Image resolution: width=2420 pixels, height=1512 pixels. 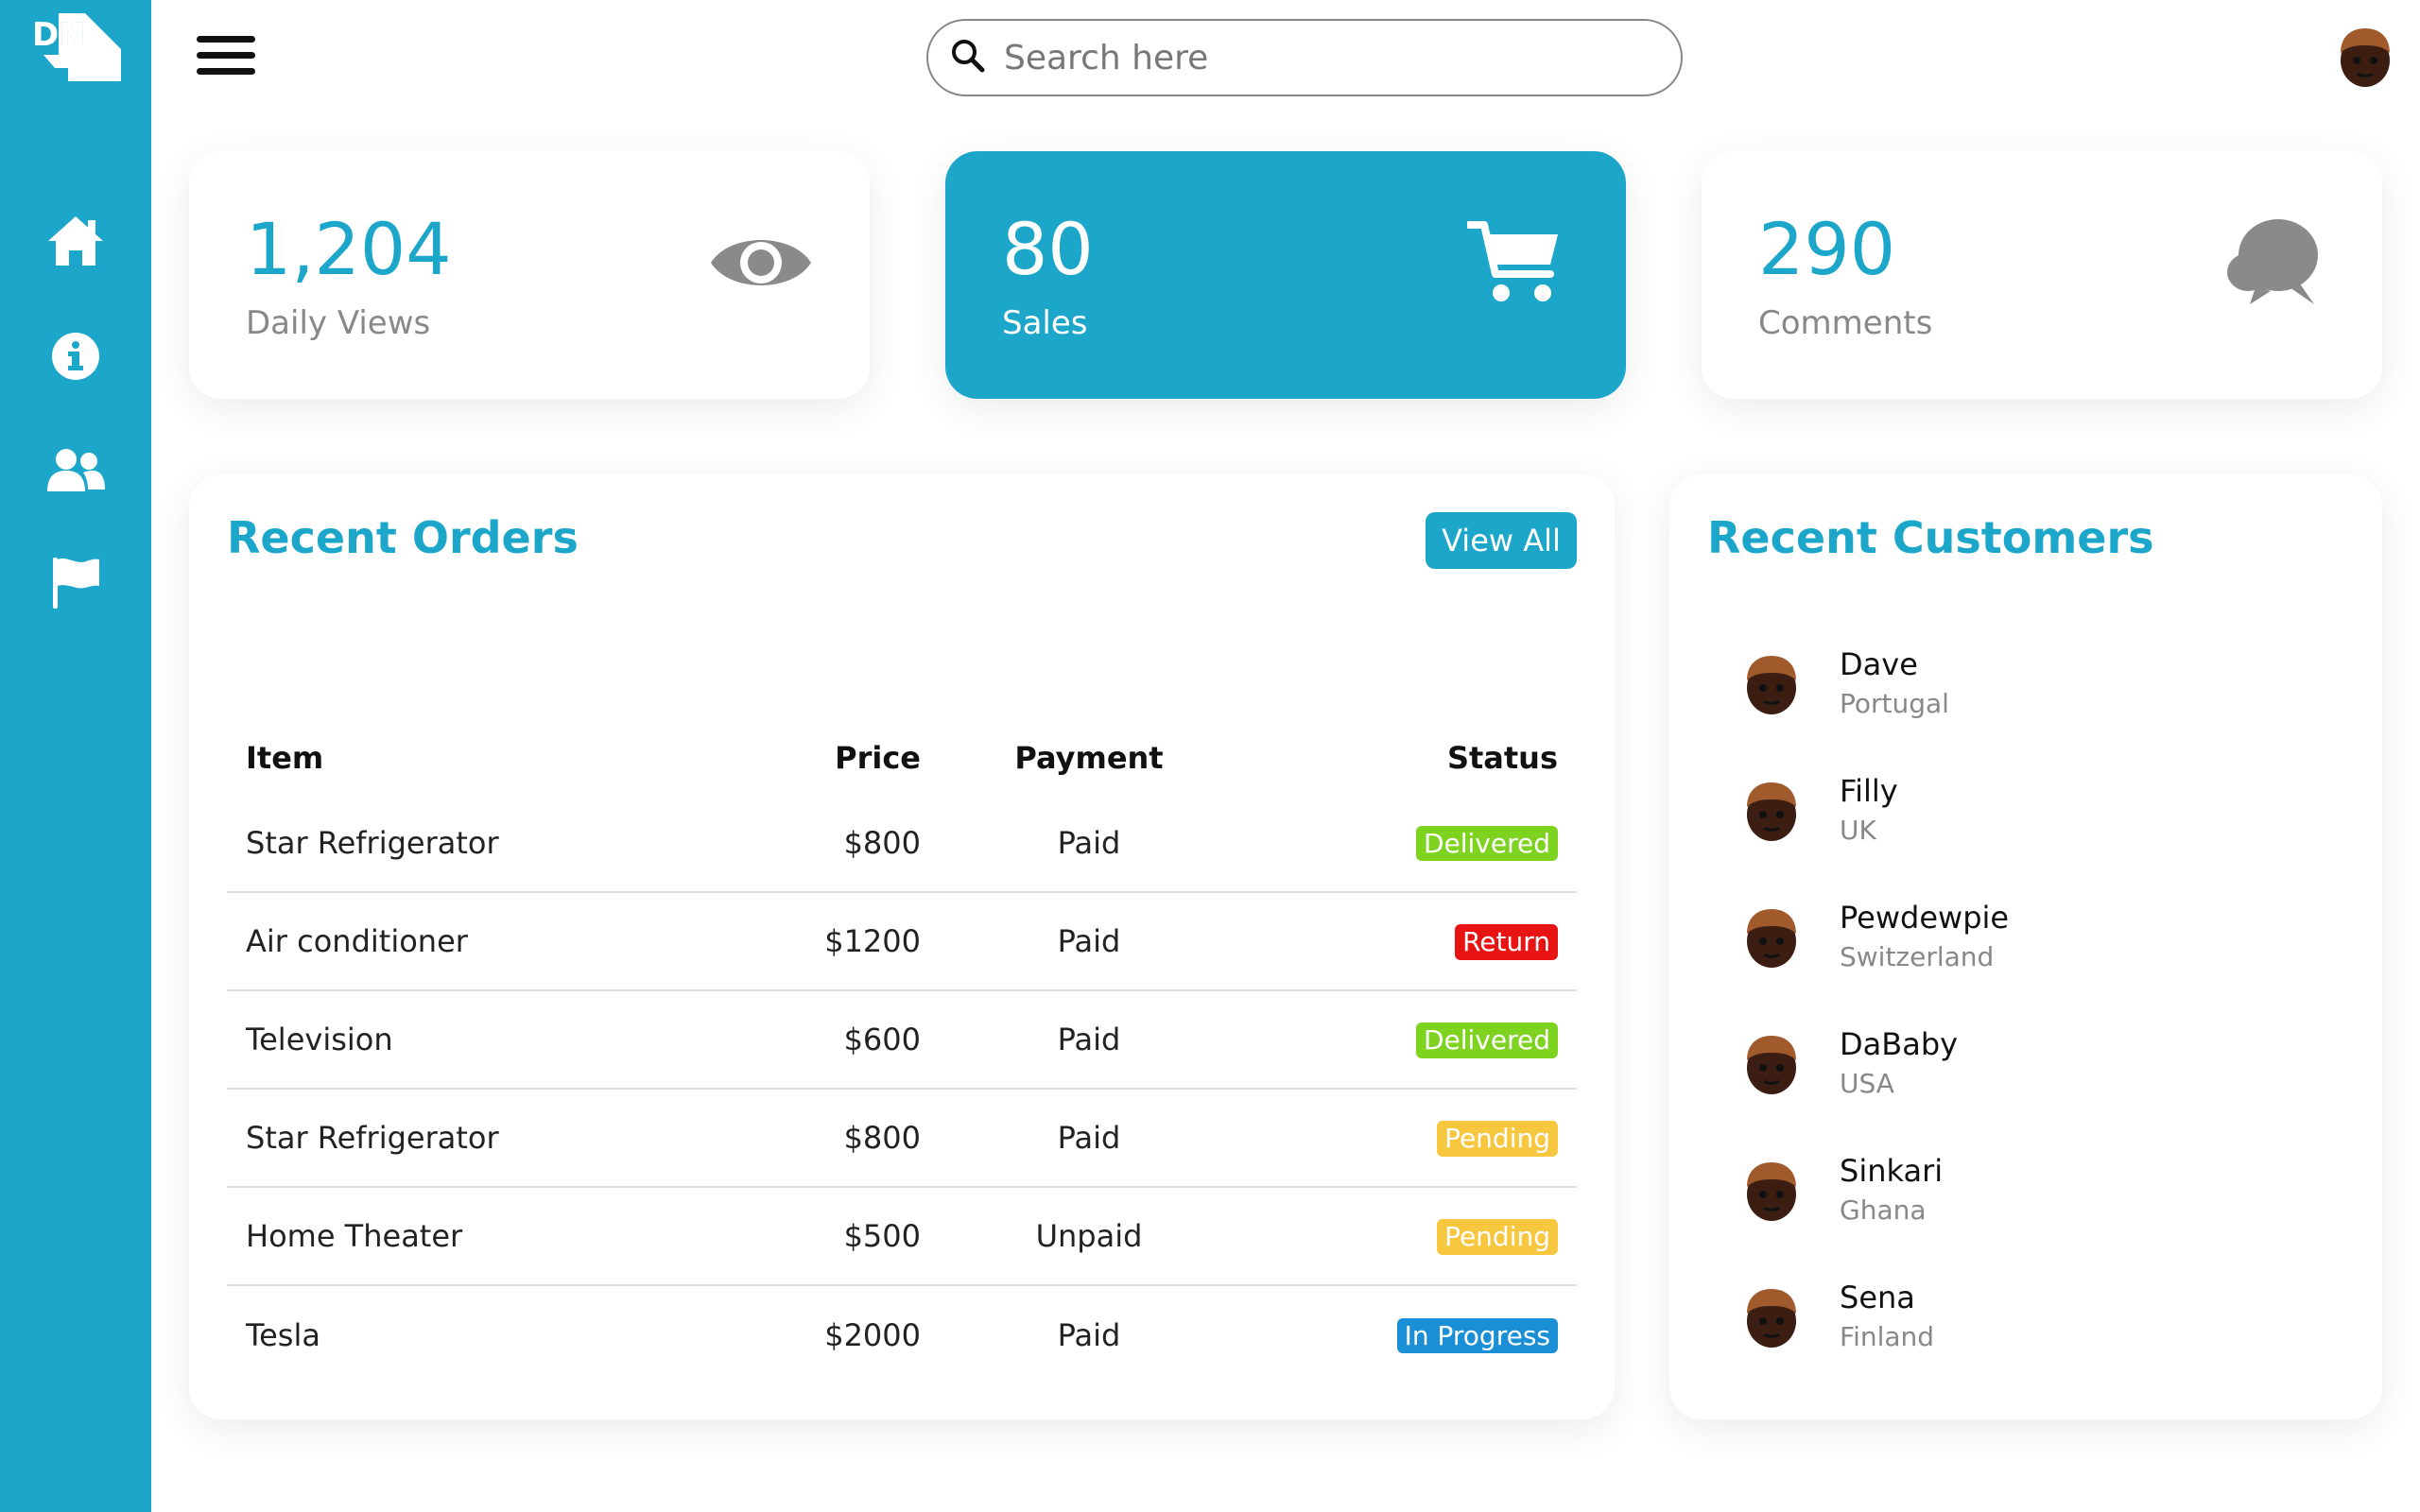 I want to click on stat-card-comments: 290 Comments, so click(x=2042, y=275).